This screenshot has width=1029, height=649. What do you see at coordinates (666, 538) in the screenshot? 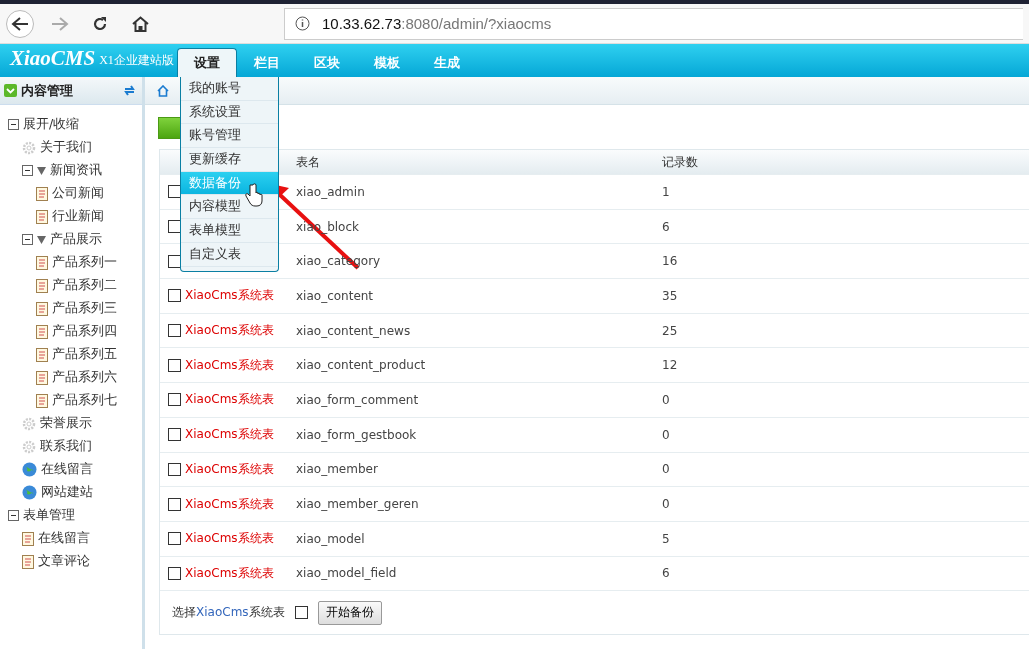
I see `table-cell-text: 5` at bounding box center [666, 538].